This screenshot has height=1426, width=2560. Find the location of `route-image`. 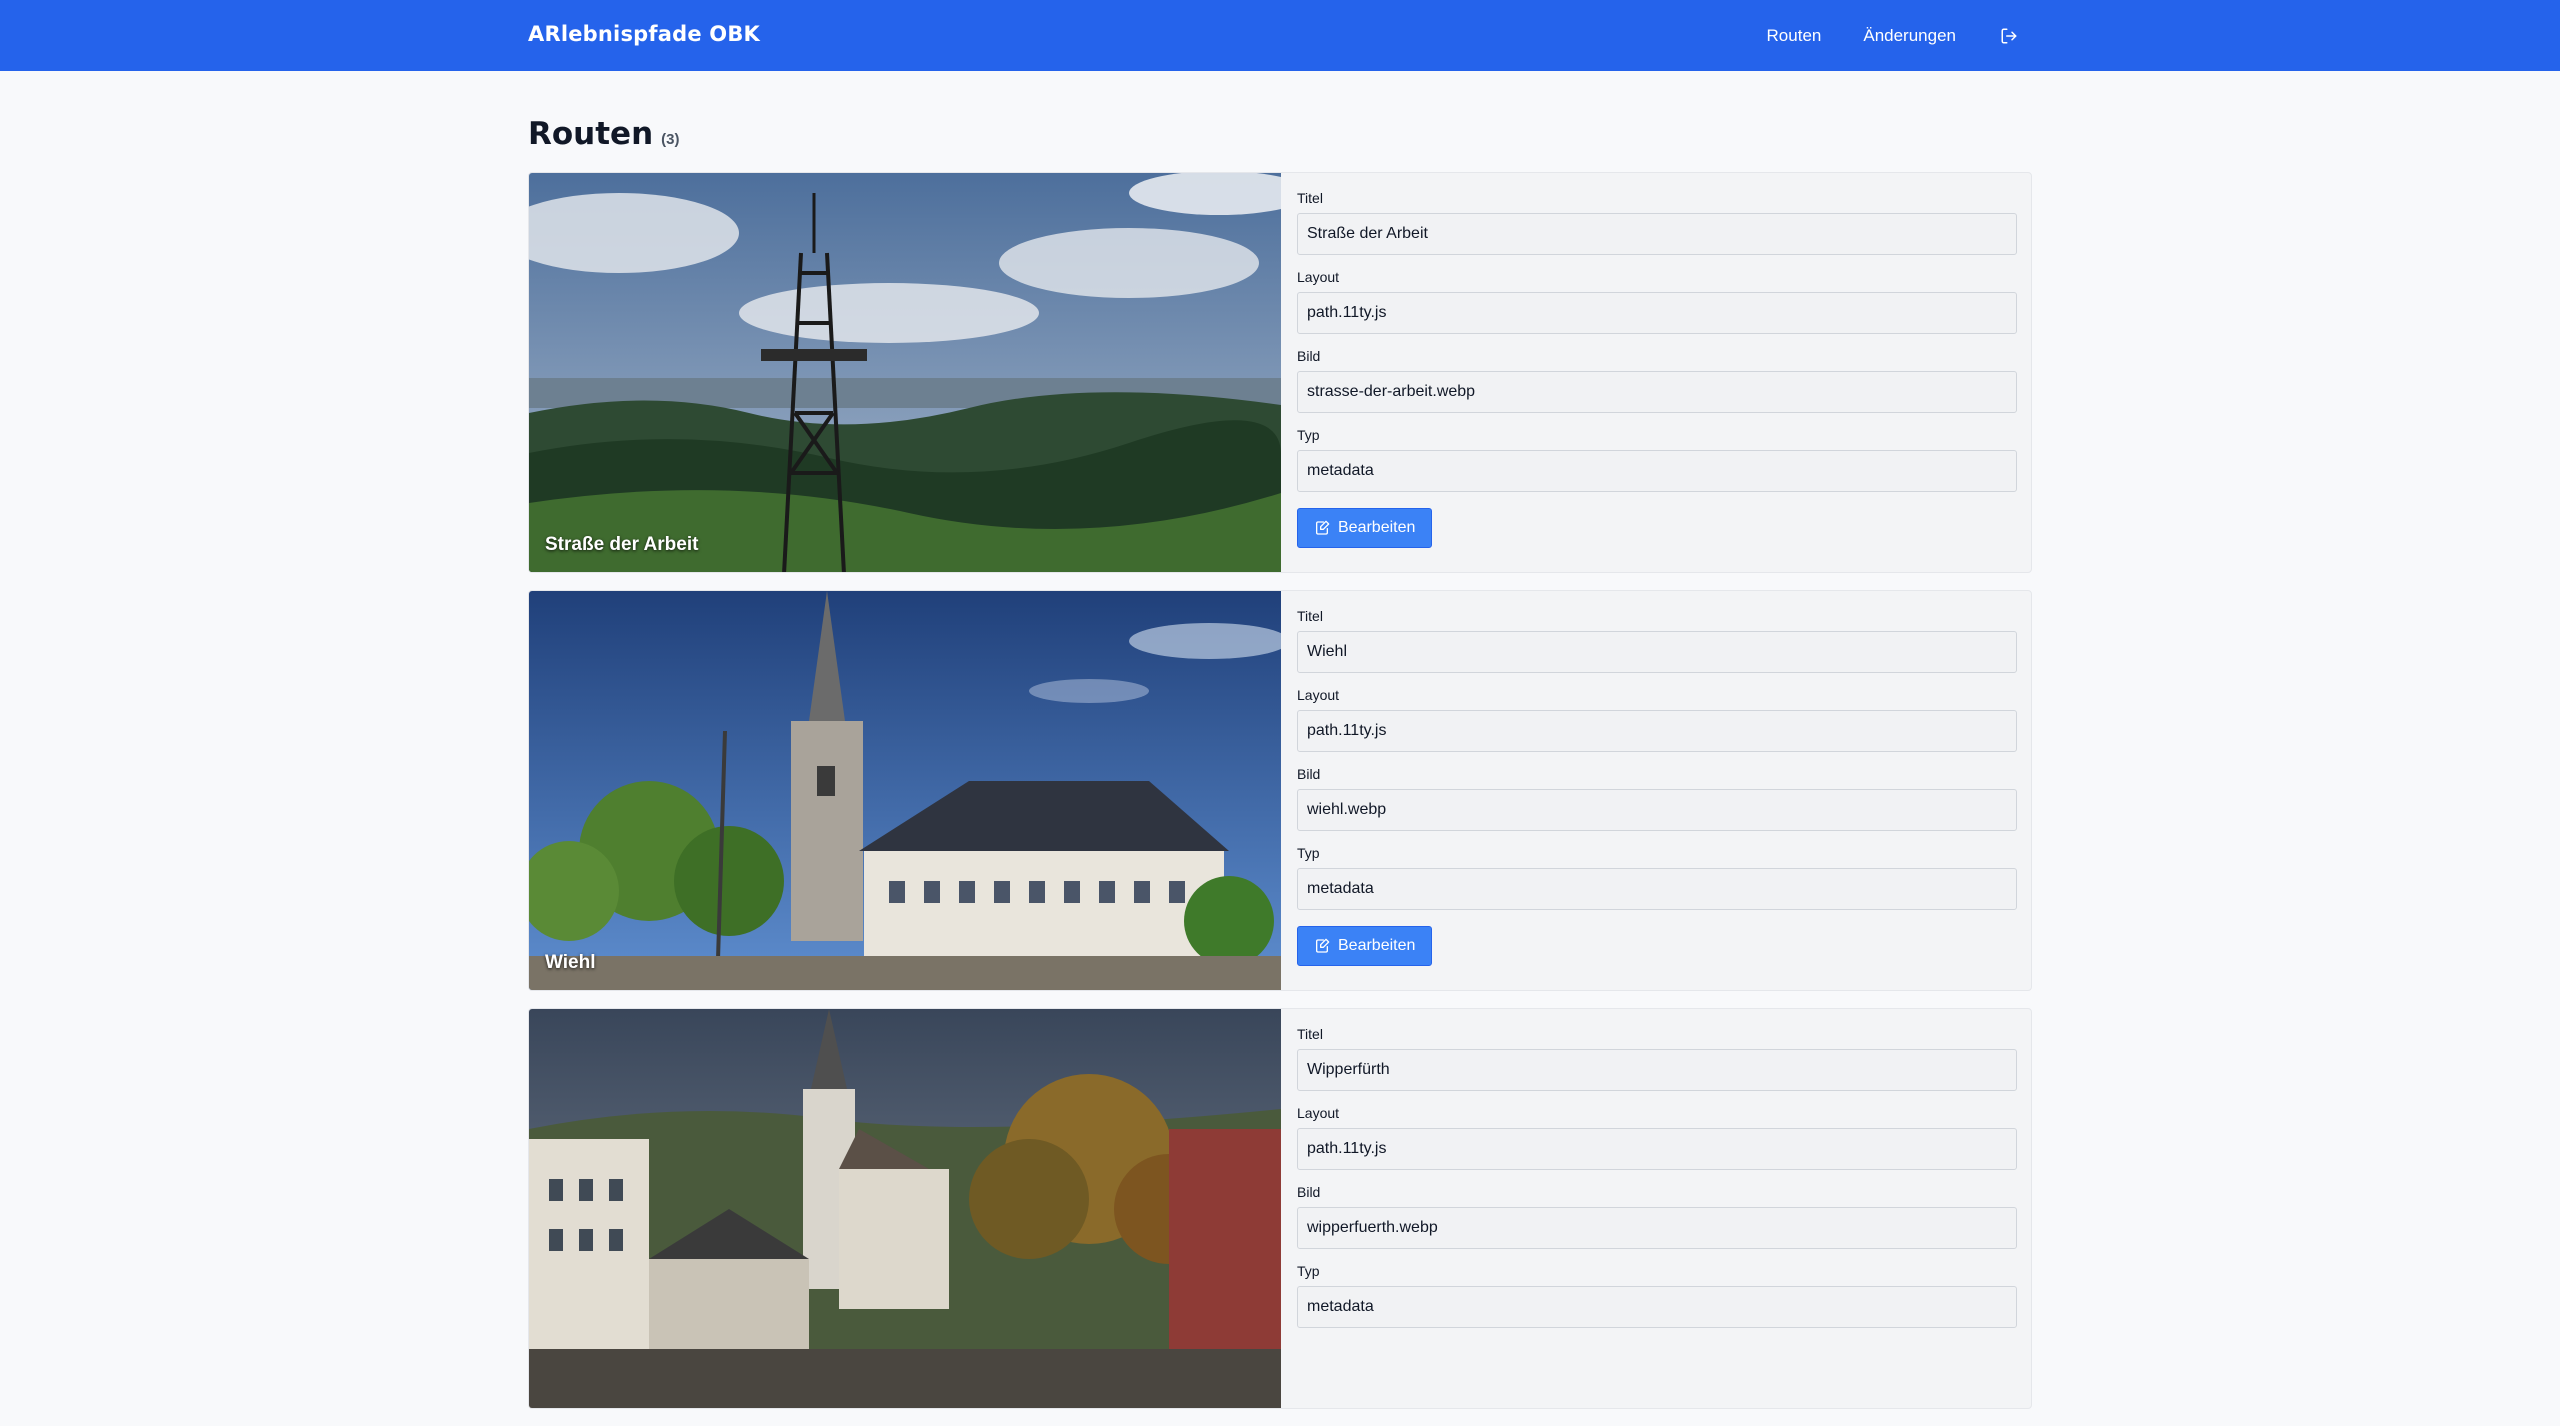

route-image is located at coordinates (905, 1208).